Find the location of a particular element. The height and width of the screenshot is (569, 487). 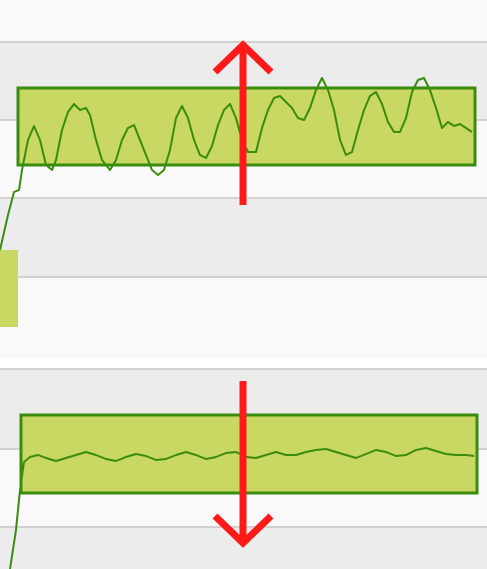

partial-range-box is located at coordinates (9, 288).